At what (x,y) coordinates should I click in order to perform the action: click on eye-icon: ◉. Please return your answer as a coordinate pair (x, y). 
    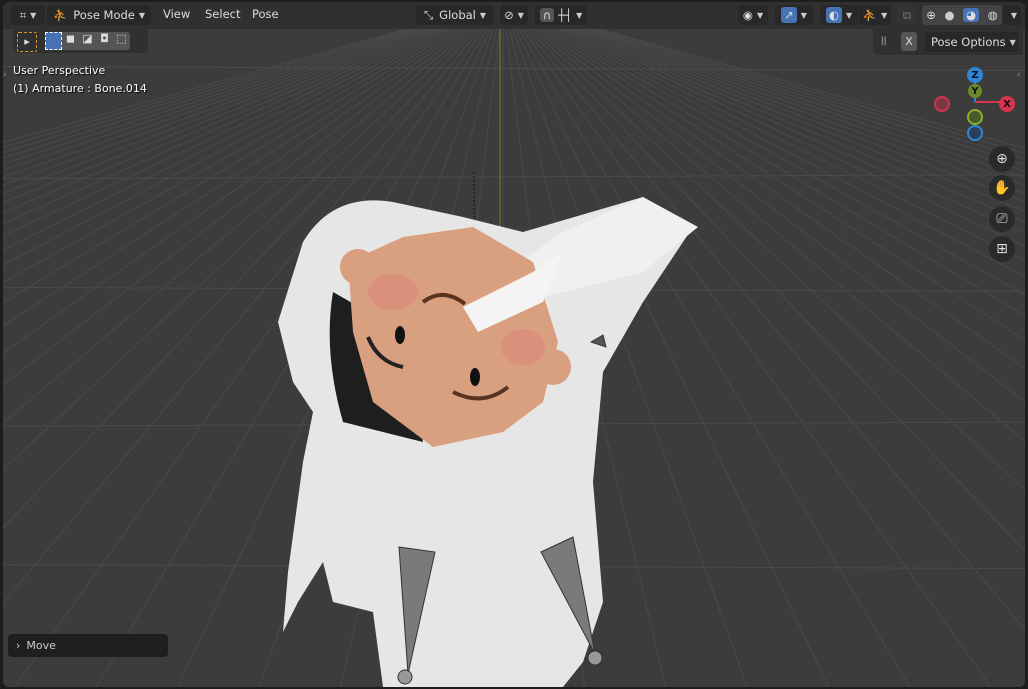
    Looking at the image, I should click on (747, 15).